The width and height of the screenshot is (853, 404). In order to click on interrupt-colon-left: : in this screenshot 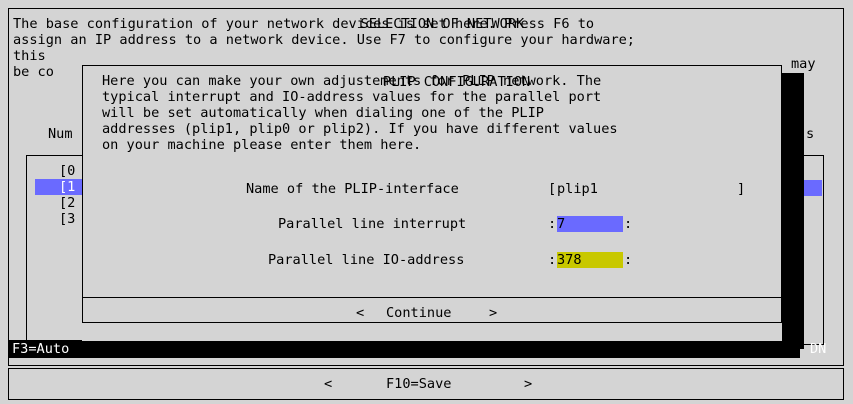, I will do `click(552, 224)`.